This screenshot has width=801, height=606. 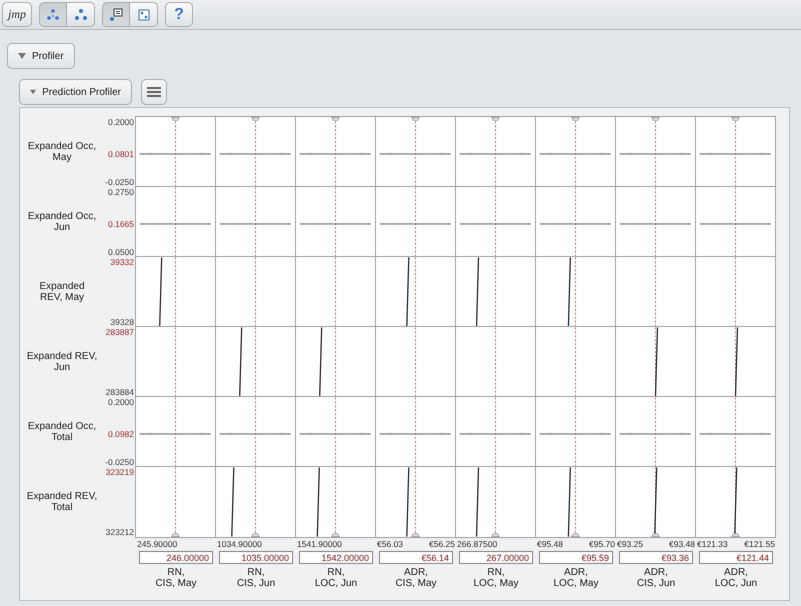 What do you see at coordinates (121, 192) in the screenshot?
I see `axis-tick-label: 0.2750` at bounding box center [121, 192].